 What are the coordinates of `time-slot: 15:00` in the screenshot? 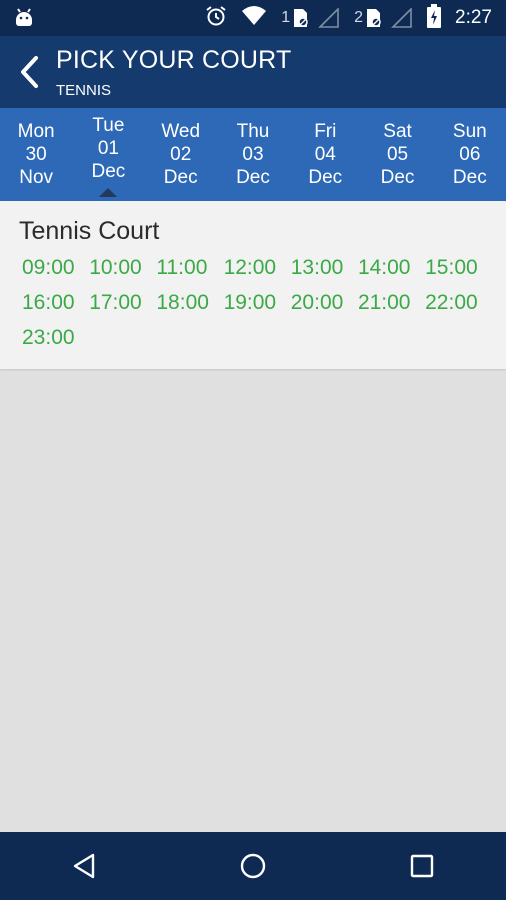 It's located at (458, 267).